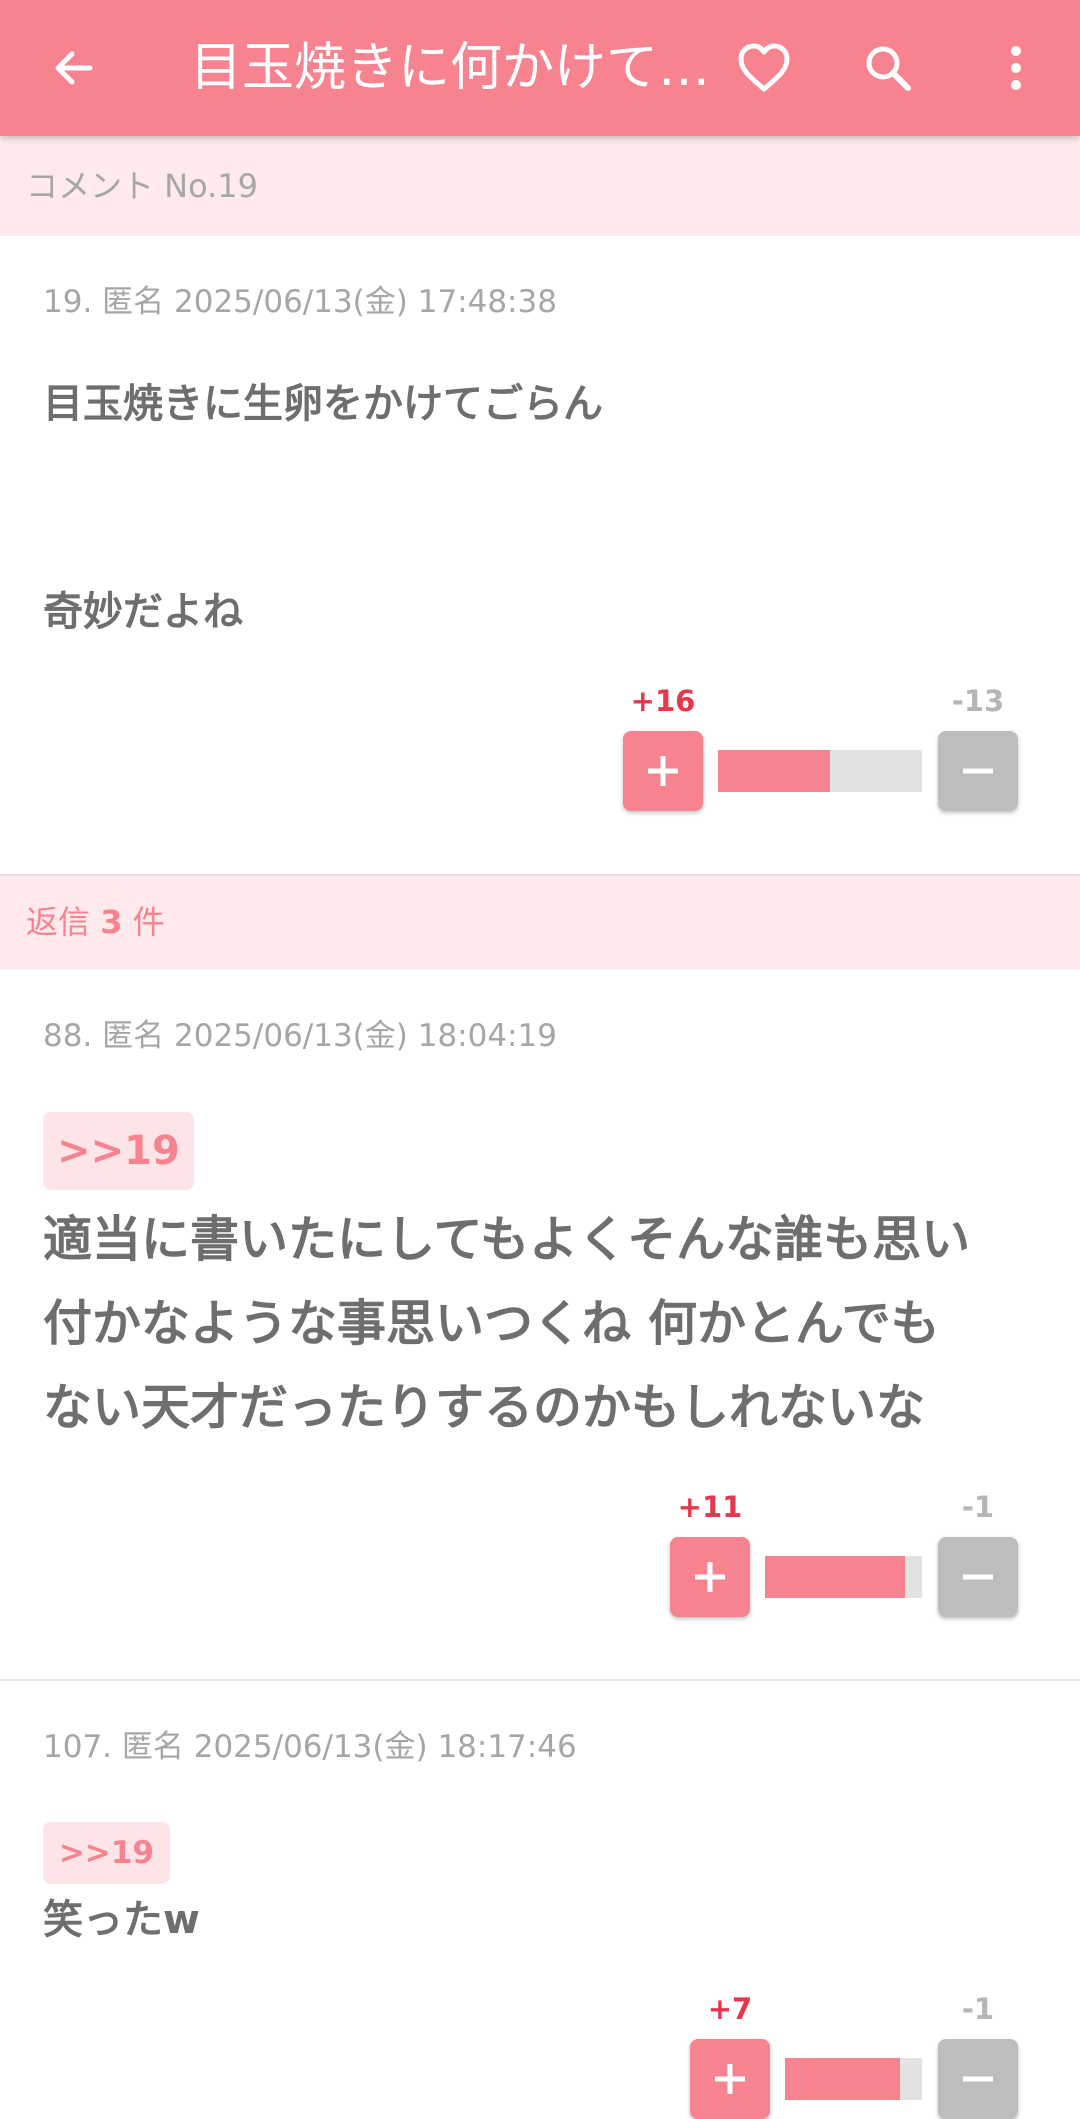 Image resolution: width=1080 pixels, height=2119 pixels. Describe the element at coordinates (300, 1036) in the screenshot. I see `reply-meta: 88. 匿名 2025/06/13(金) 18:04:19` at that location.